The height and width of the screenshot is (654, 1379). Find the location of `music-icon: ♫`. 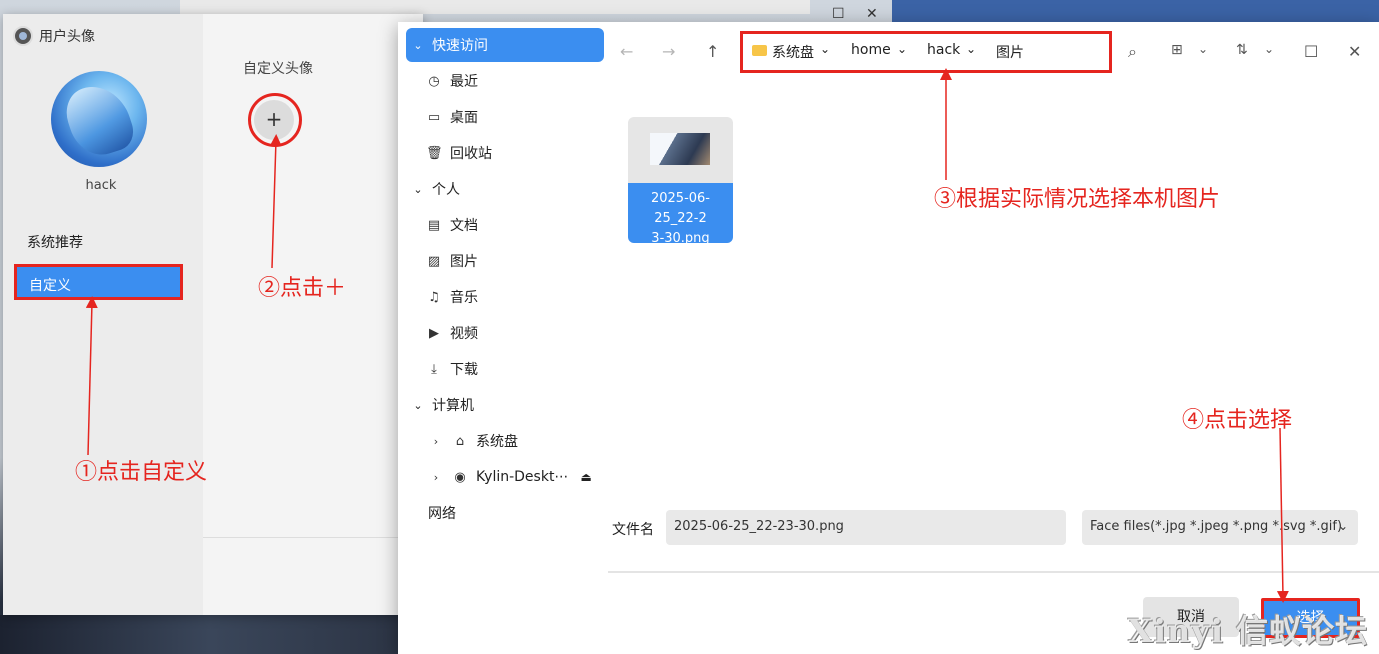

music-icon: ♫ is located at coordinates (434, 297).